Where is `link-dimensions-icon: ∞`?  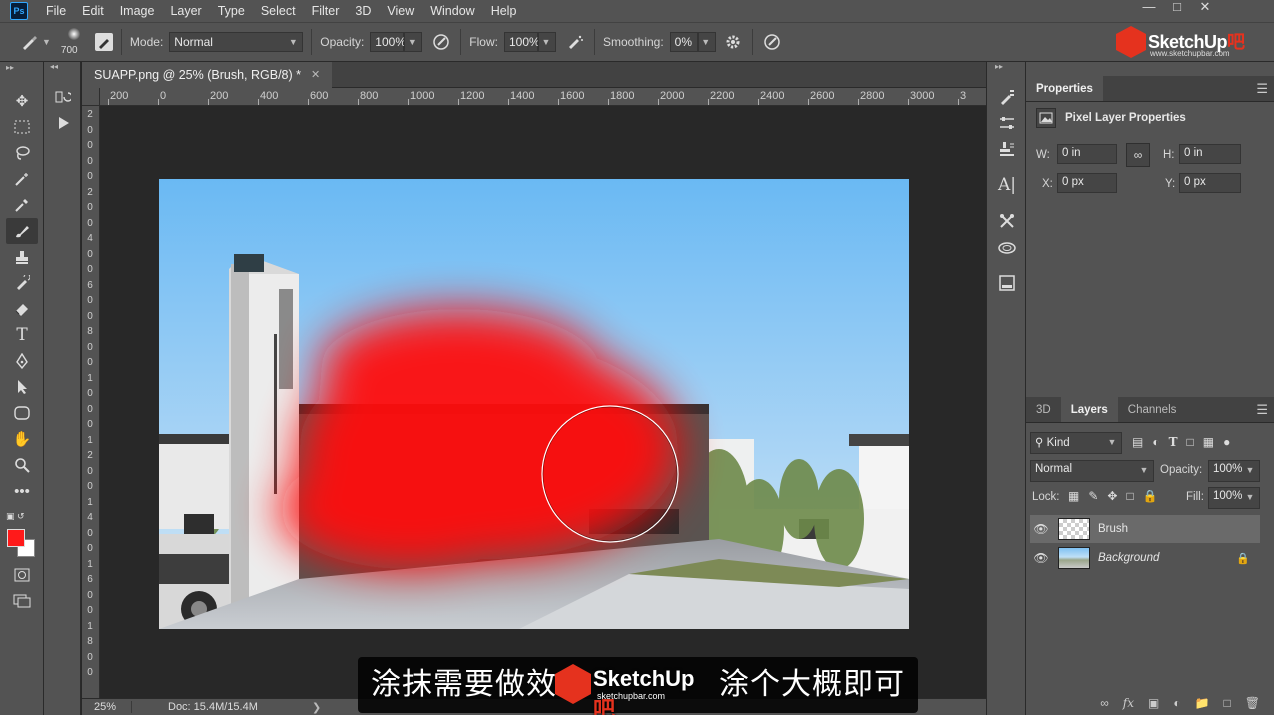
link-dimensions-icon: ∞ is located at coordinates (1138, 155).